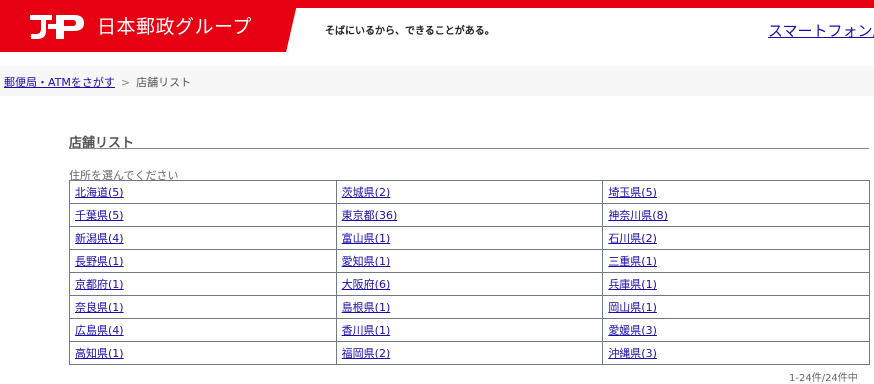 The height and width of the screenshot is (384, 874). What do you see at coordinates (99, 307) in the screenshot?
I see `prefecture-link: 奈良県(1)` at bounding box center [99, 307].